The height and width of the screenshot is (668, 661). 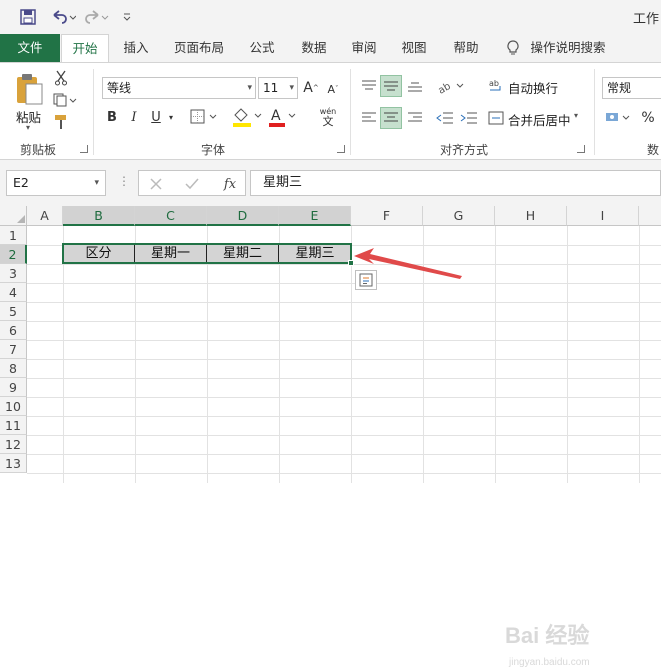 What do you see at coordinates (539, 119) in the screenshot?
I see `merge-center-button: 合并后居中` at bounding box center [539, 119].